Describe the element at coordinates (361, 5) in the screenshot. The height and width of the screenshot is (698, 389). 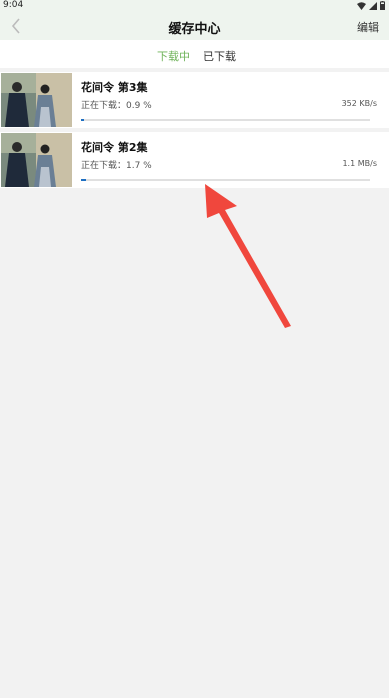
I see `wifi-icon` at that location.